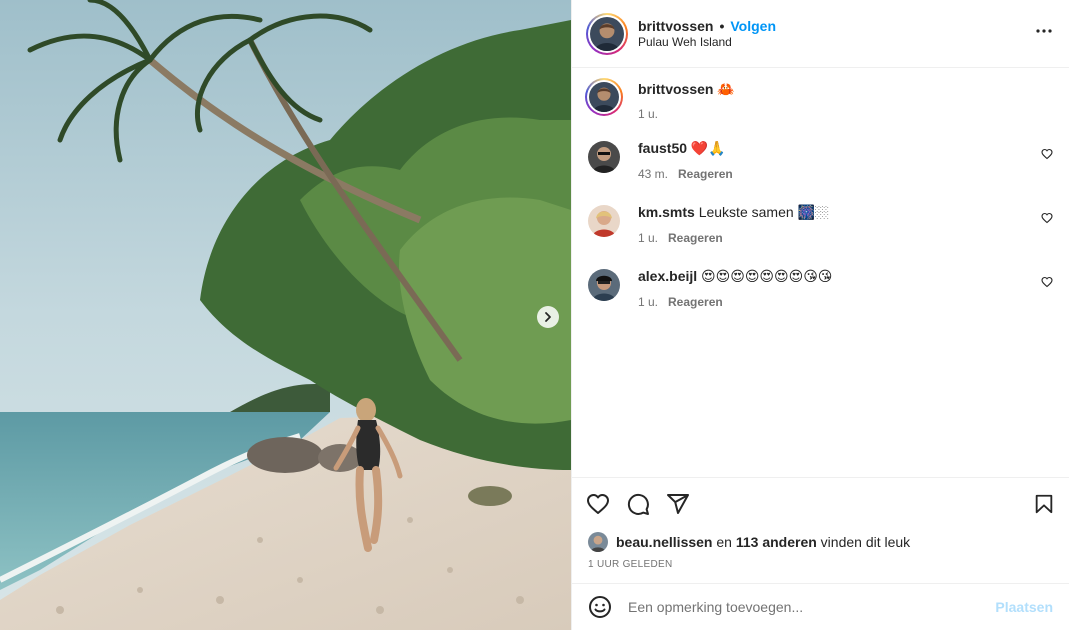  I want to click on action-bar, so click(820, 503).